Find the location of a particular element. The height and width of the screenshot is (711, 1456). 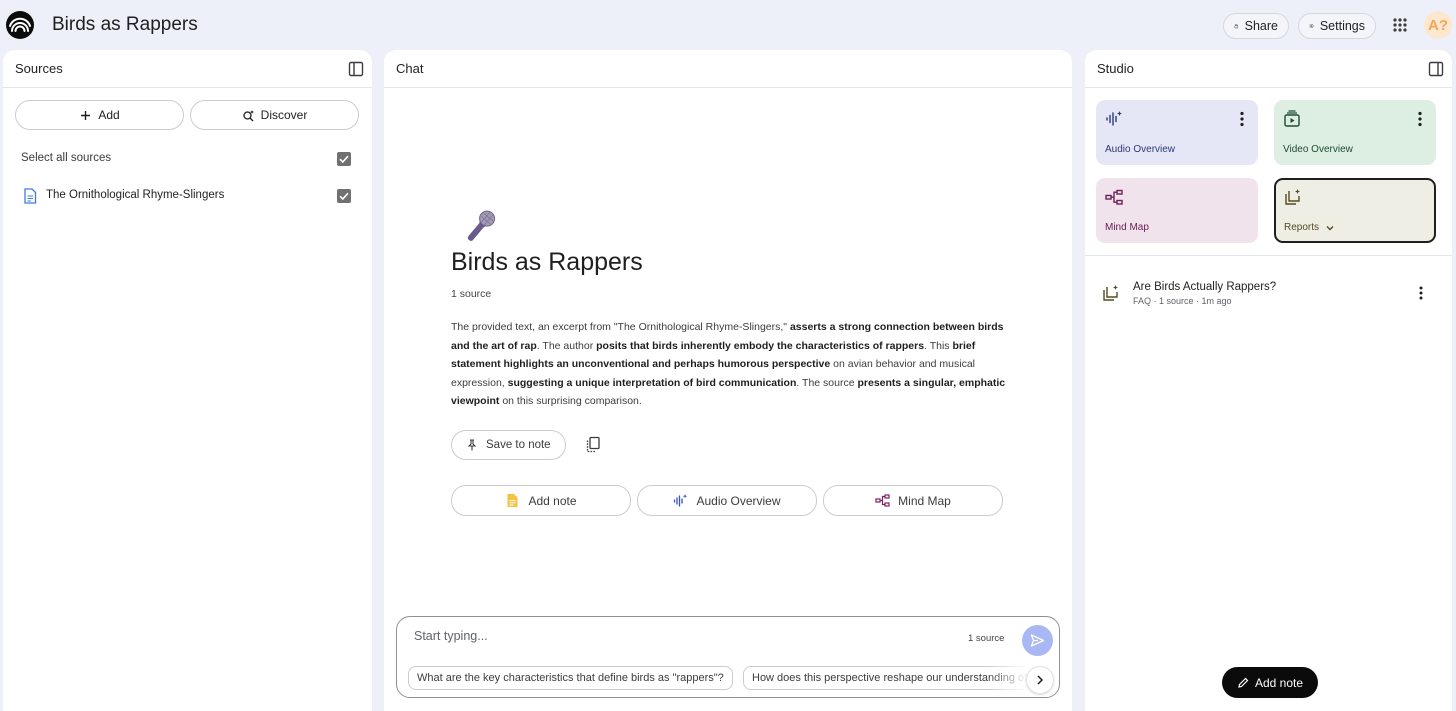

settings-button: Settings is located at coordinates (1337, 26).